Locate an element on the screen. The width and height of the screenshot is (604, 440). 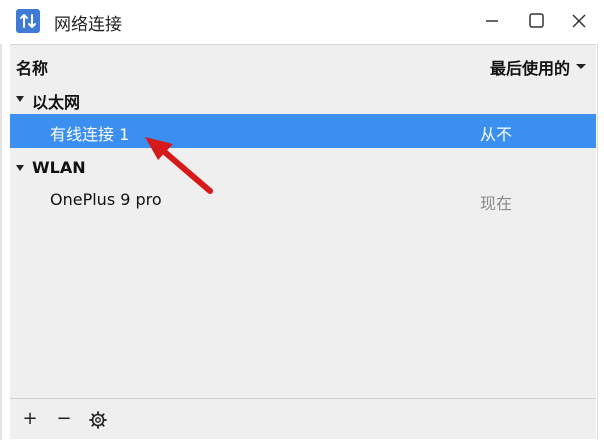
gear-icon is located at coordinates (98, 420).